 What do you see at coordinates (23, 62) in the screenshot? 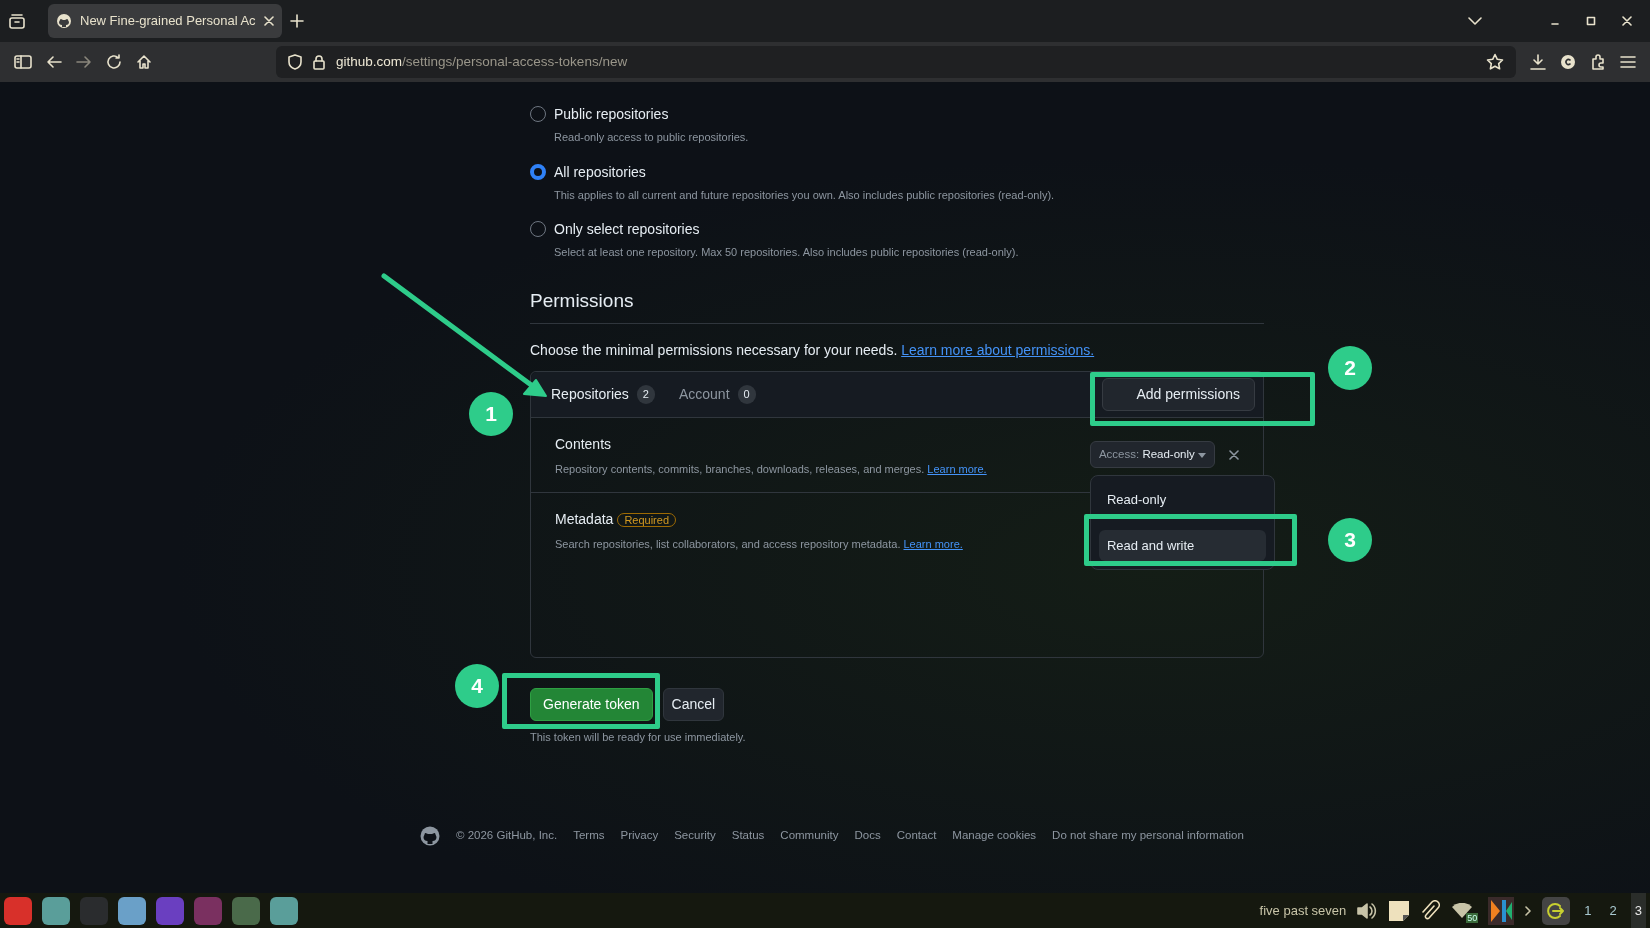
I see `sidebar-icon` at bounding box center [23, 62].